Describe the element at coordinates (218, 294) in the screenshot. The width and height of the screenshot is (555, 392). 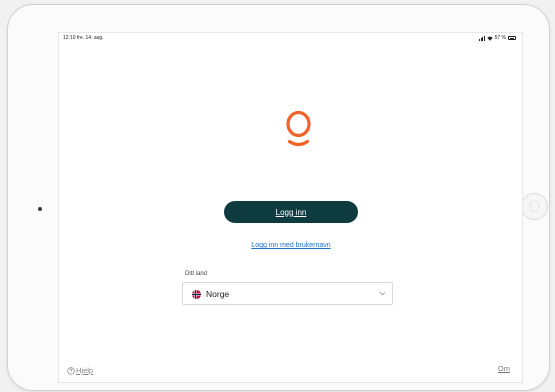
I see `selected-country: Norge` at that location.